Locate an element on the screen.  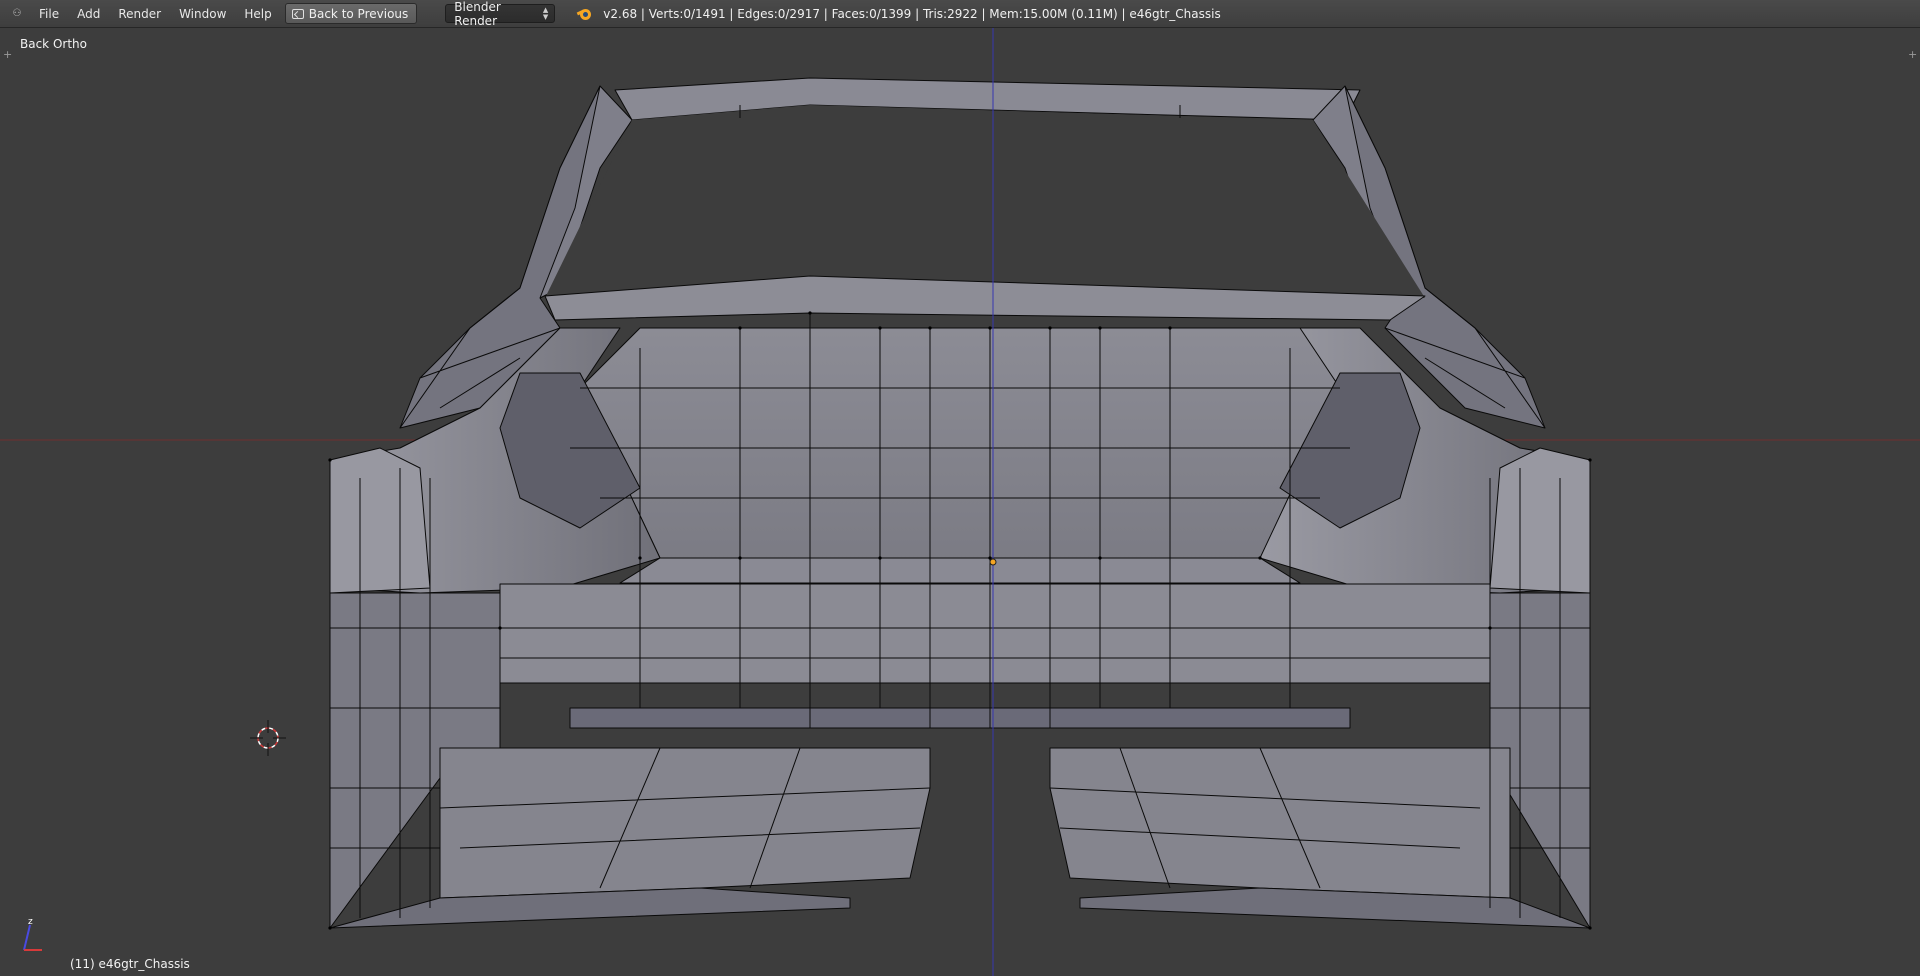
lower-valance-right is located at coordinates (1280, 823).